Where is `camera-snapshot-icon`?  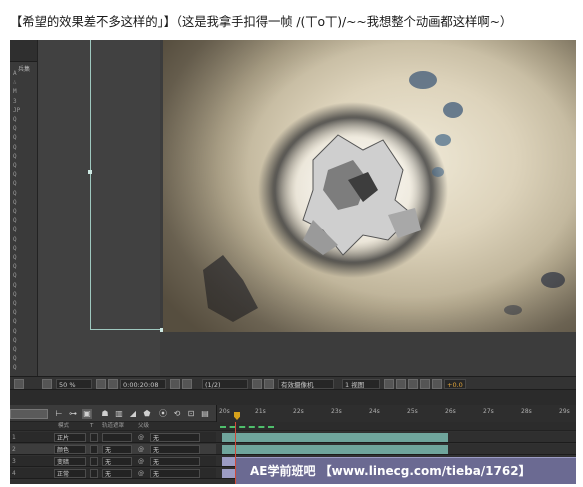
camera-snapshot-icon is located at coordinates (175, 384).